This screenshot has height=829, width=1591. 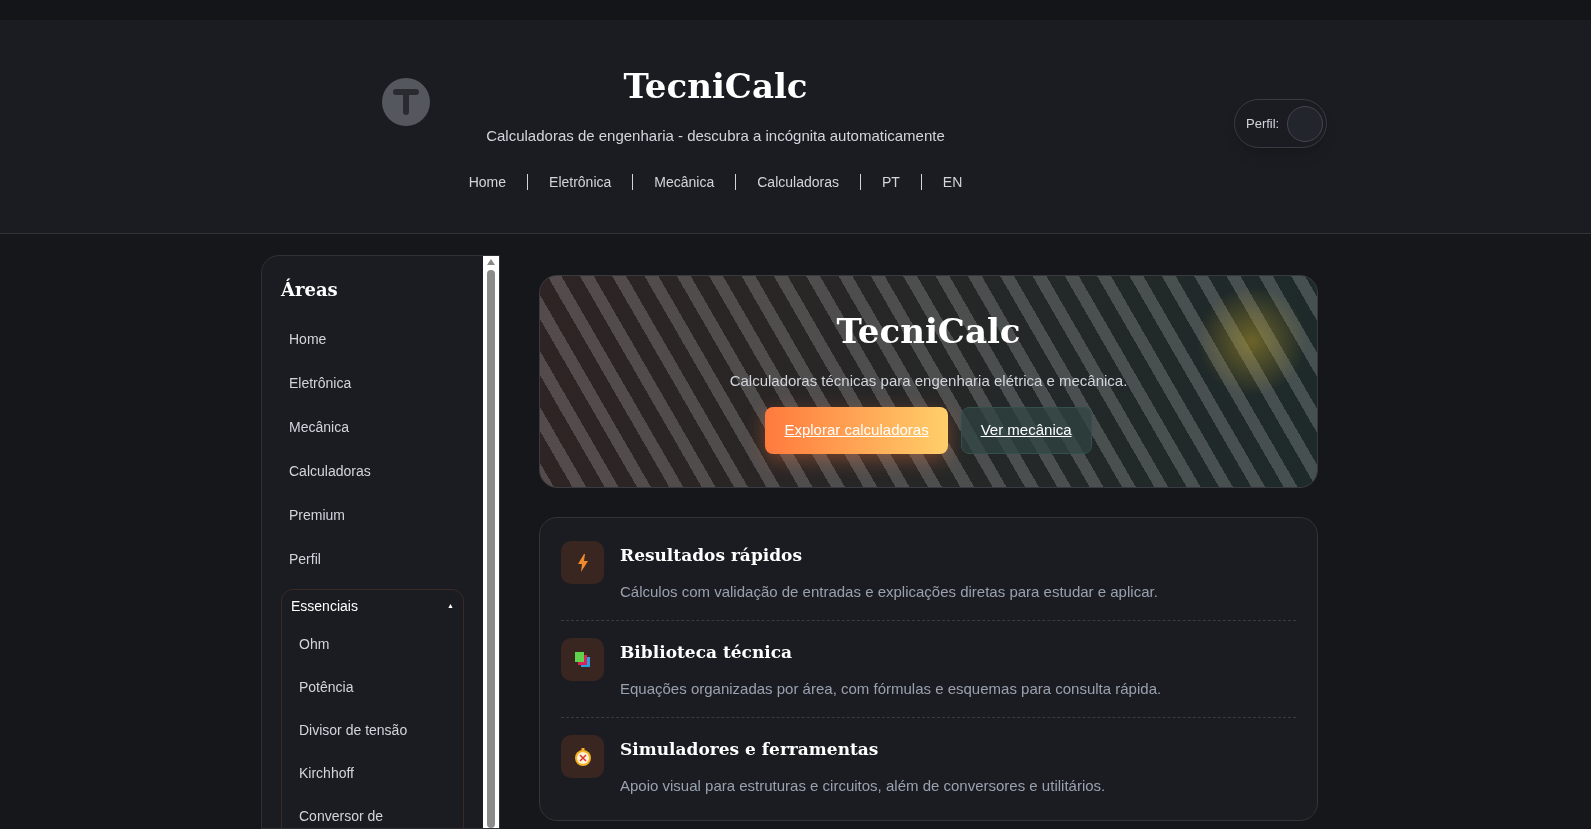 I want to click on sidebar-item: Mecânica, so click(x=372, y=427).